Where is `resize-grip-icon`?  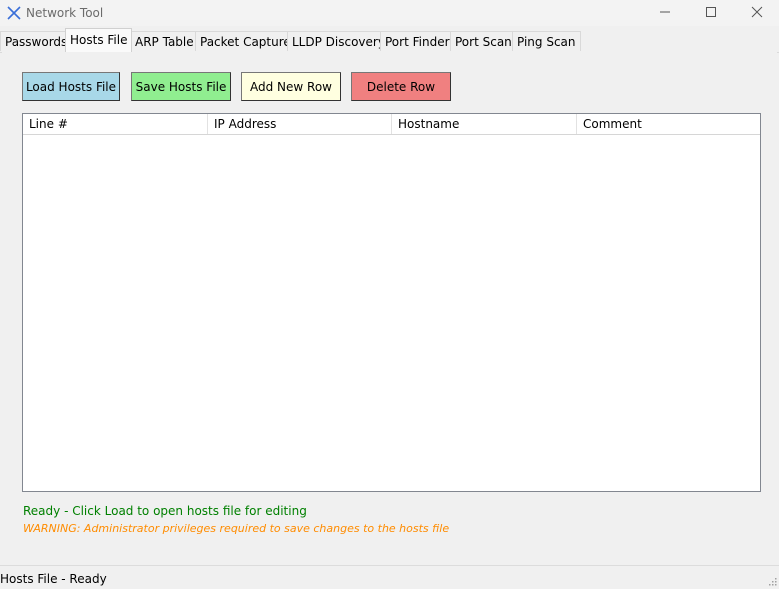 resize-grip-icon is located at coordinates (772, 580).